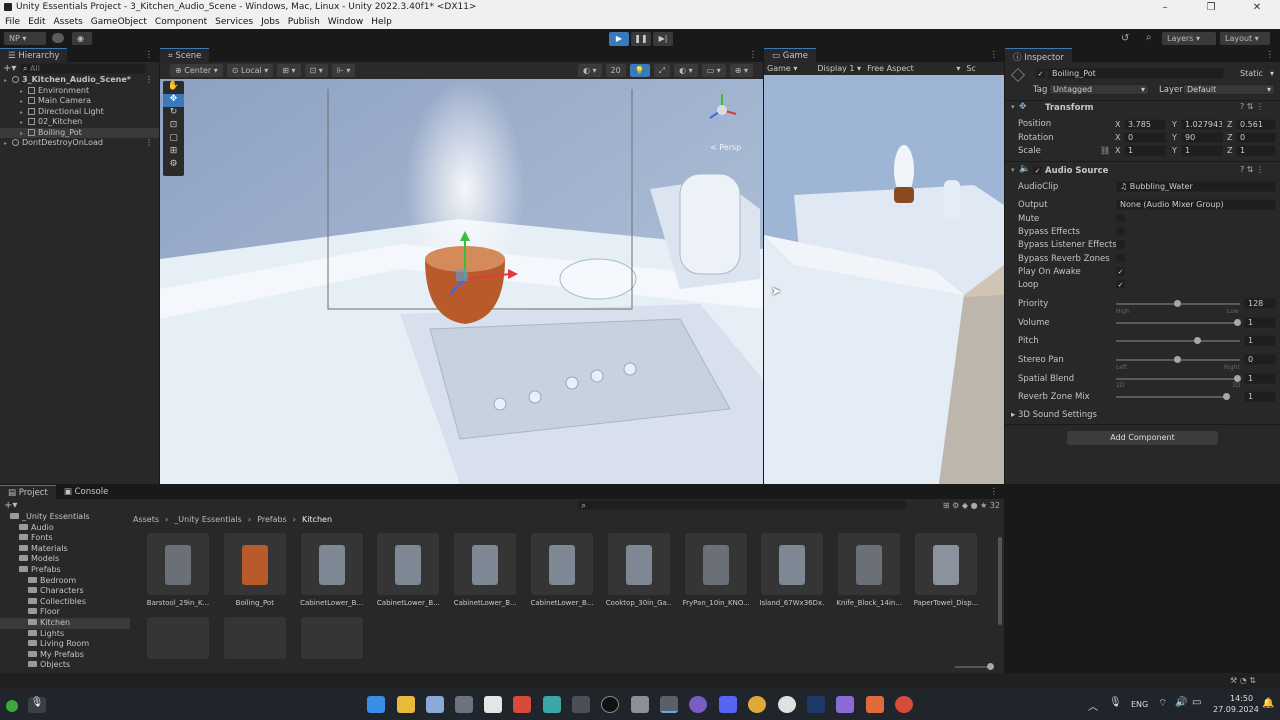 The height and width of the screenshot is (720, 1280). I want to click on account-dropdown: NP ▾, so click(25, 38).